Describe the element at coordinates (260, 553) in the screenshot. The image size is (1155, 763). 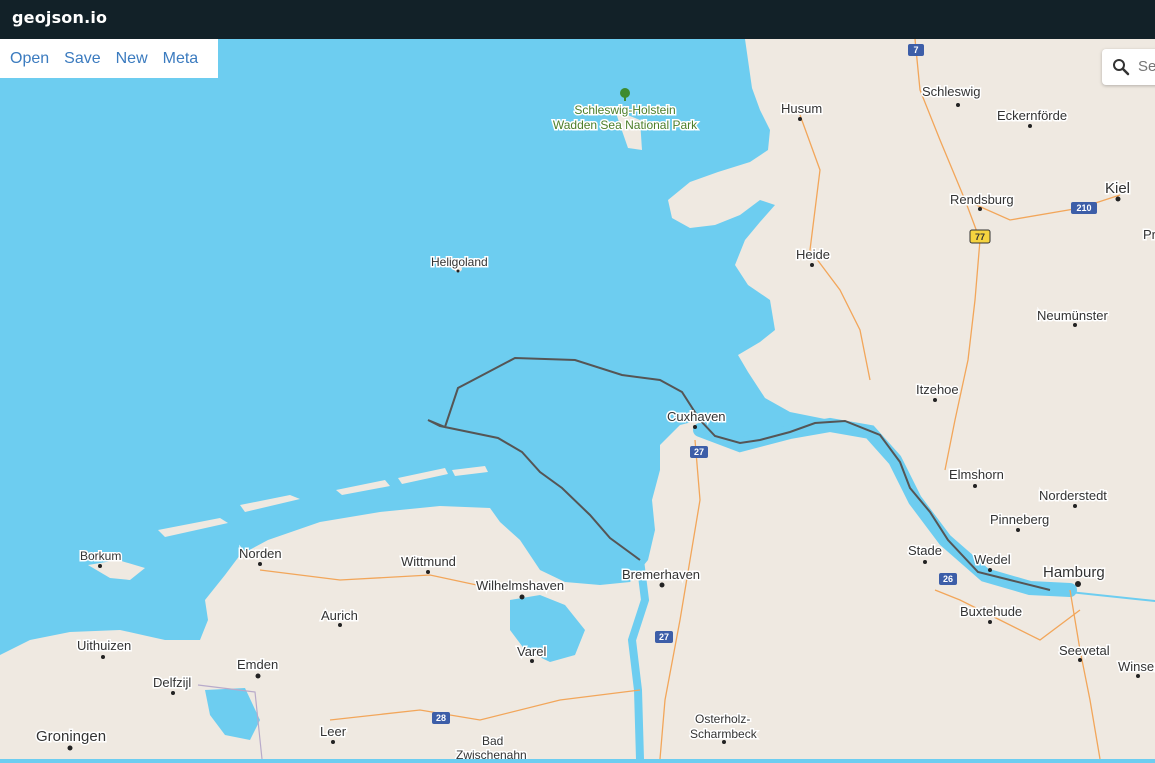
I see `label-norden: Norden` at that location.